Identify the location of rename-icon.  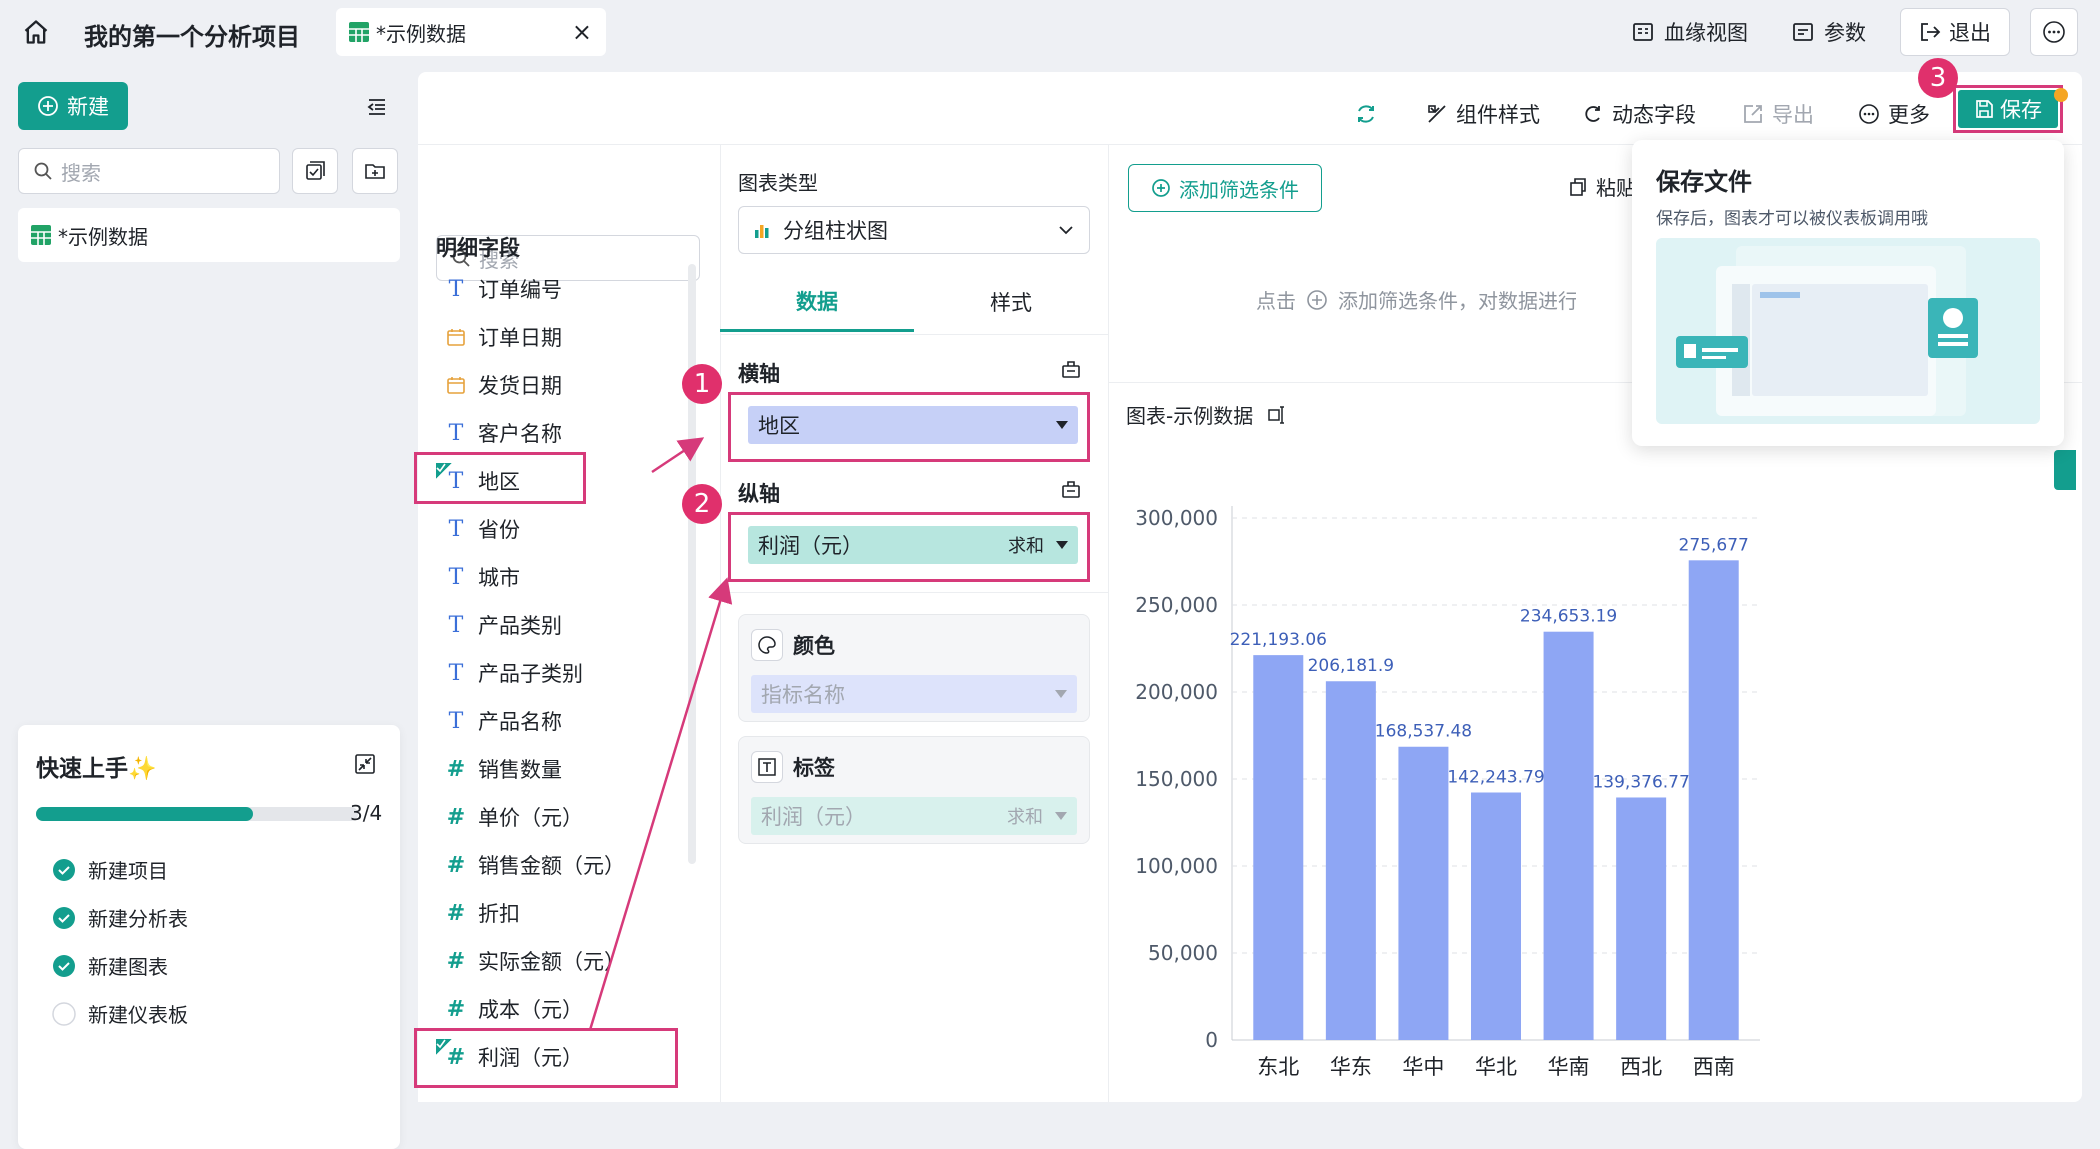
(1277, 415).